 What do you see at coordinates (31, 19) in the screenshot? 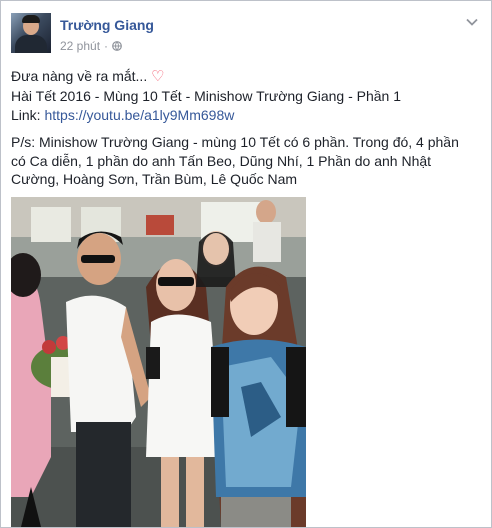
I see `avatar-hair` at bounding box center [31, 19].